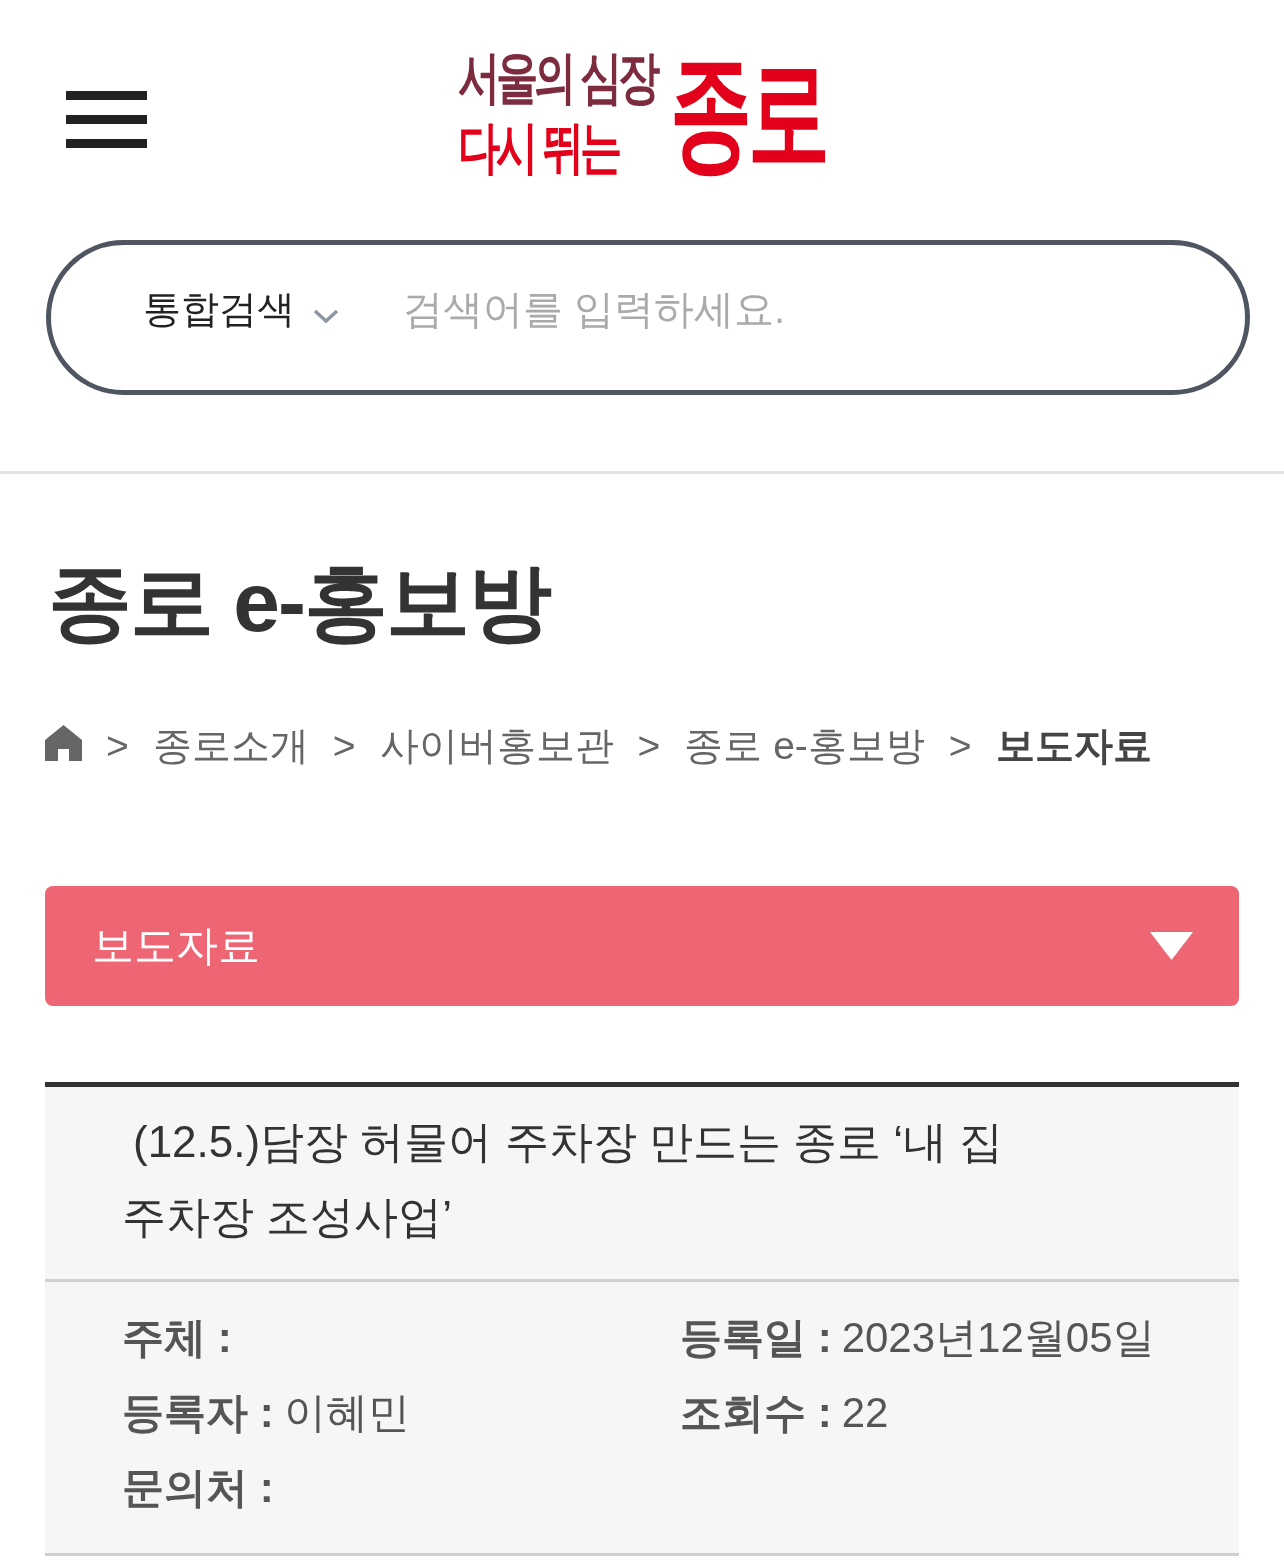 This screenshot has width=1284, height=1568. What do you see at coordinates (326, 315) in the screenshot?
I see `chevron-down-icon` at bounding box center [326, 315].